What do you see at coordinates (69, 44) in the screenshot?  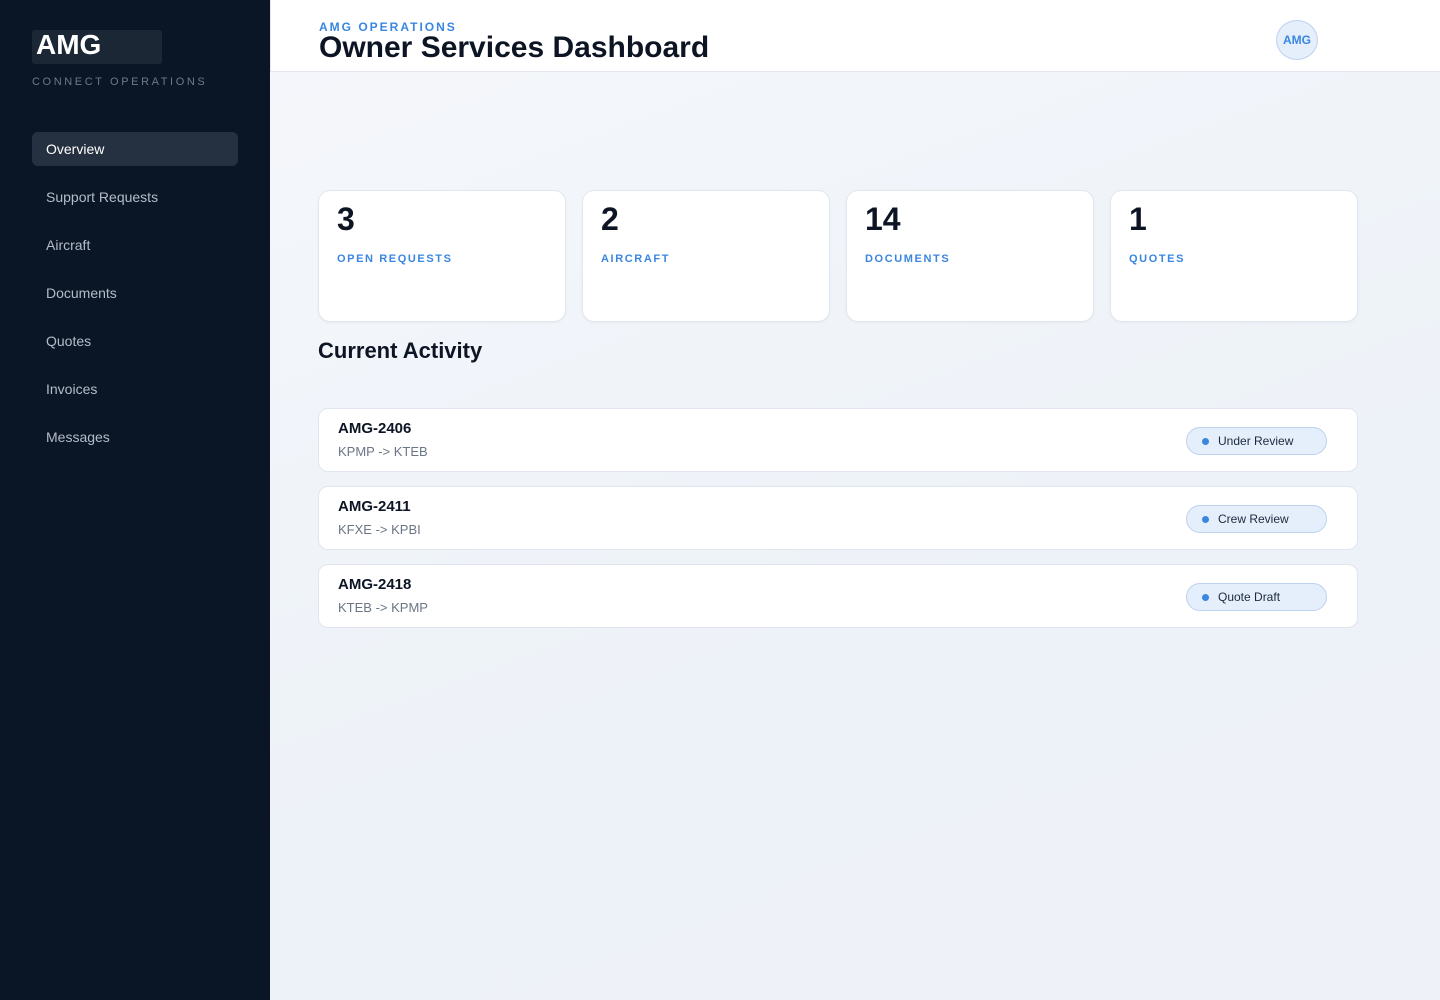 I see `brand-name: AMG` at bounding box center [69, 44].